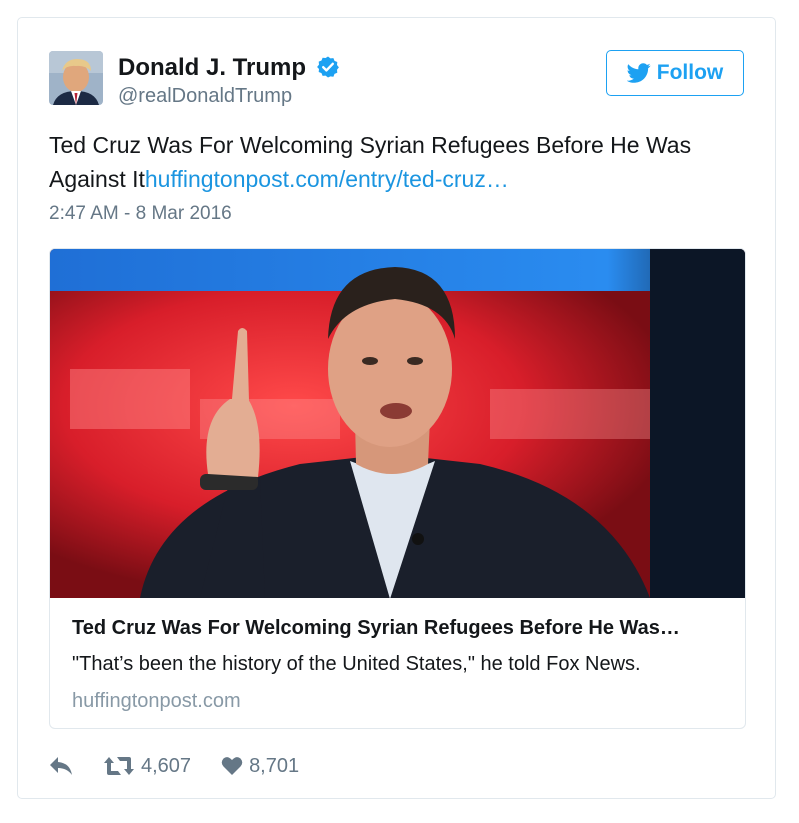 This screenshot has height=823, width=799. I want to click on reply-button, so click(61, 766).